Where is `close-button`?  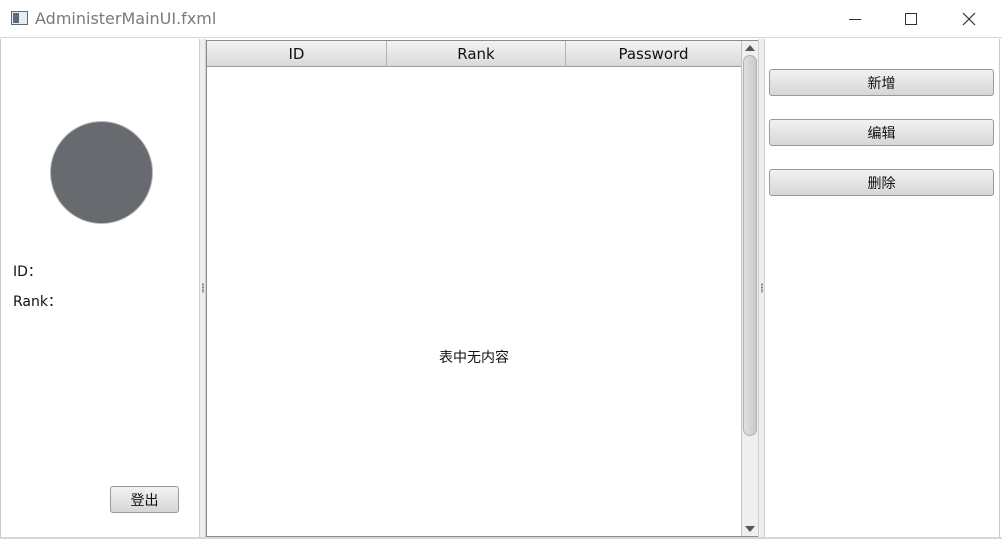
close-button is located at coordinates (969, 19).